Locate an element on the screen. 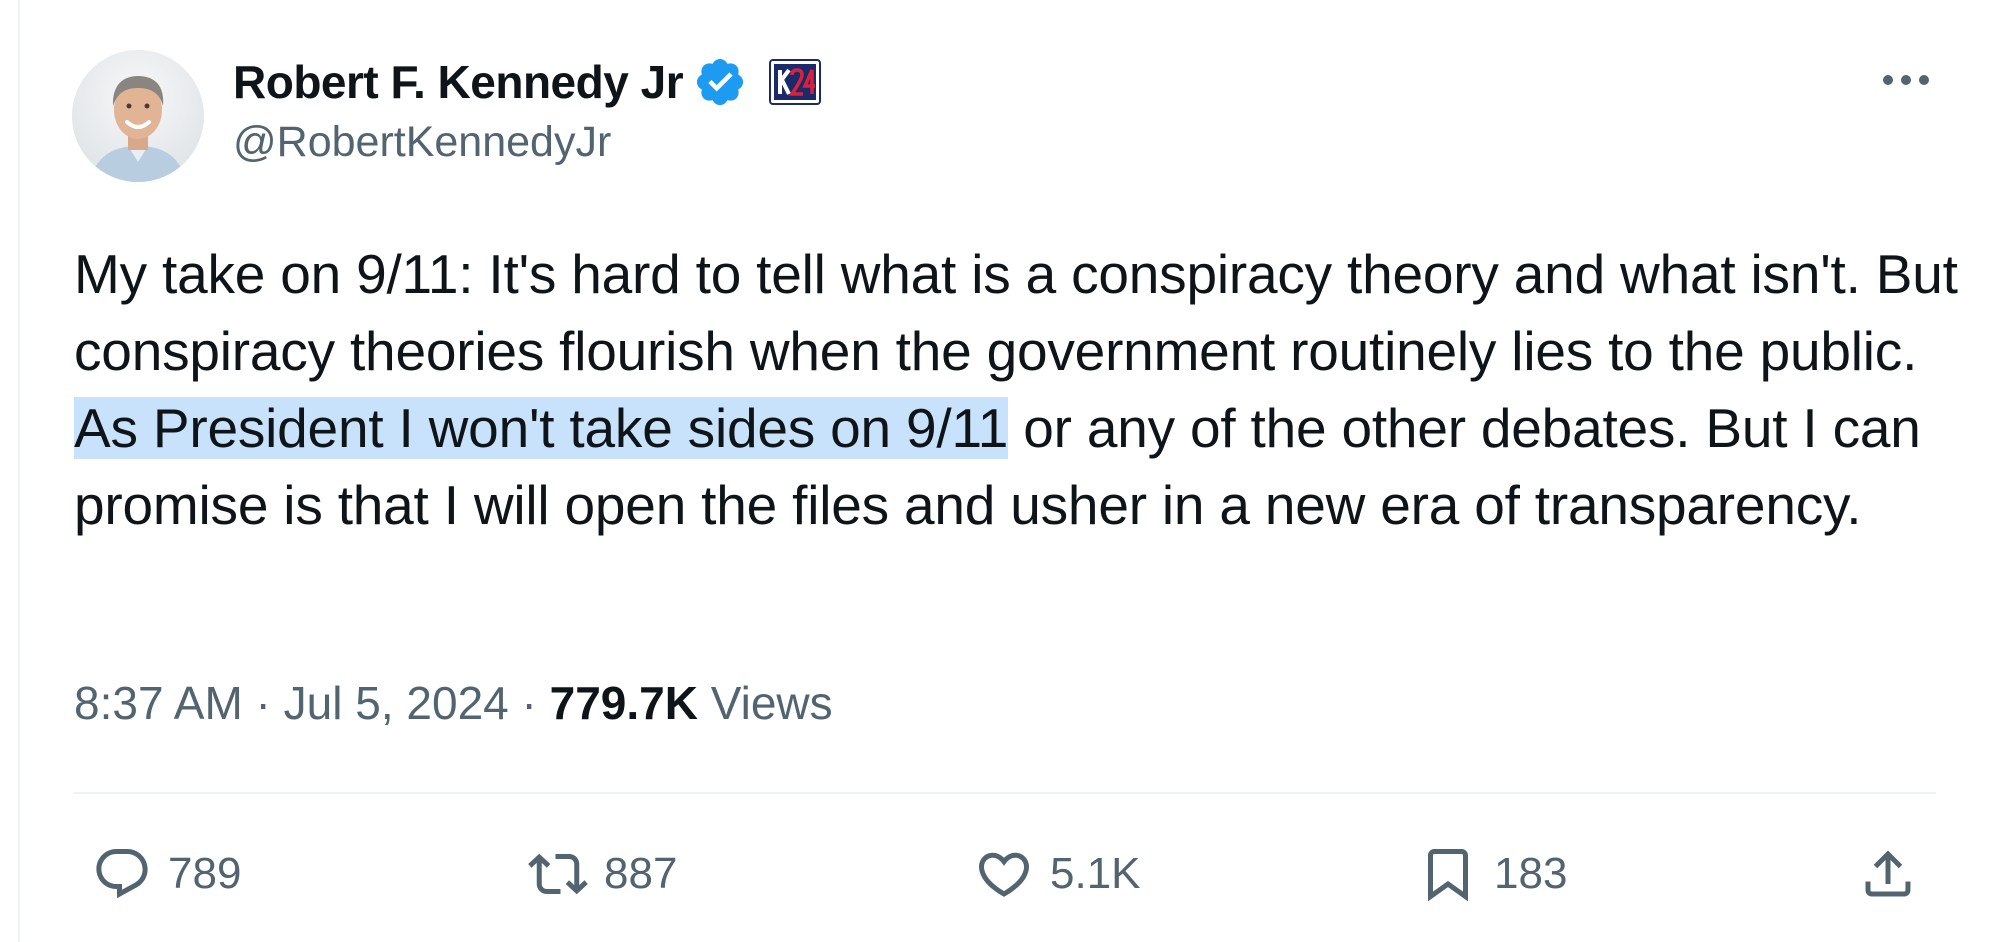 This screenshot has width=2000, height=942. tweet-time: 8:37 AM is located at coordinates (158, 703).